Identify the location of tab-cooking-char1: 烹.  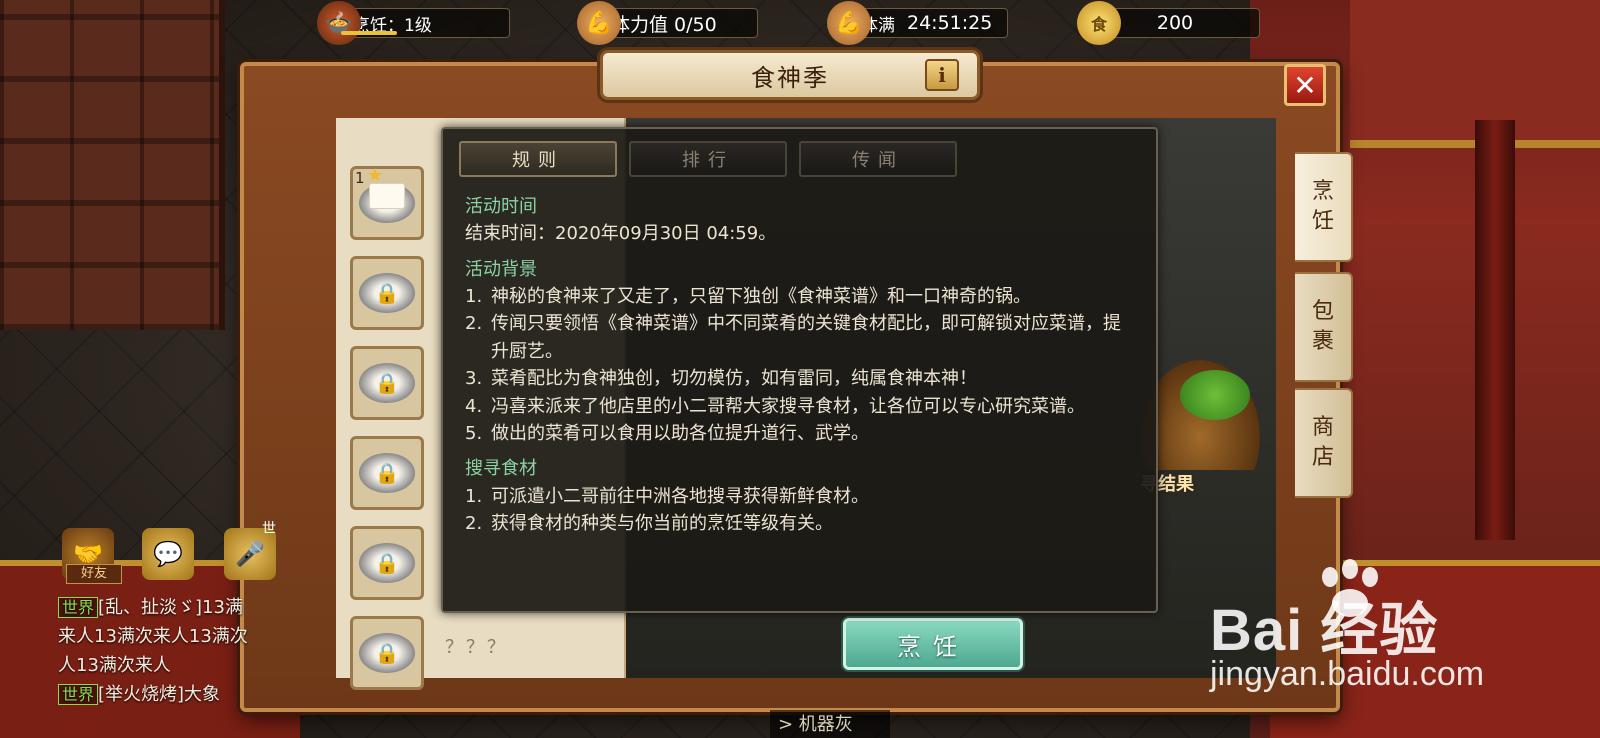
(1322, 192).